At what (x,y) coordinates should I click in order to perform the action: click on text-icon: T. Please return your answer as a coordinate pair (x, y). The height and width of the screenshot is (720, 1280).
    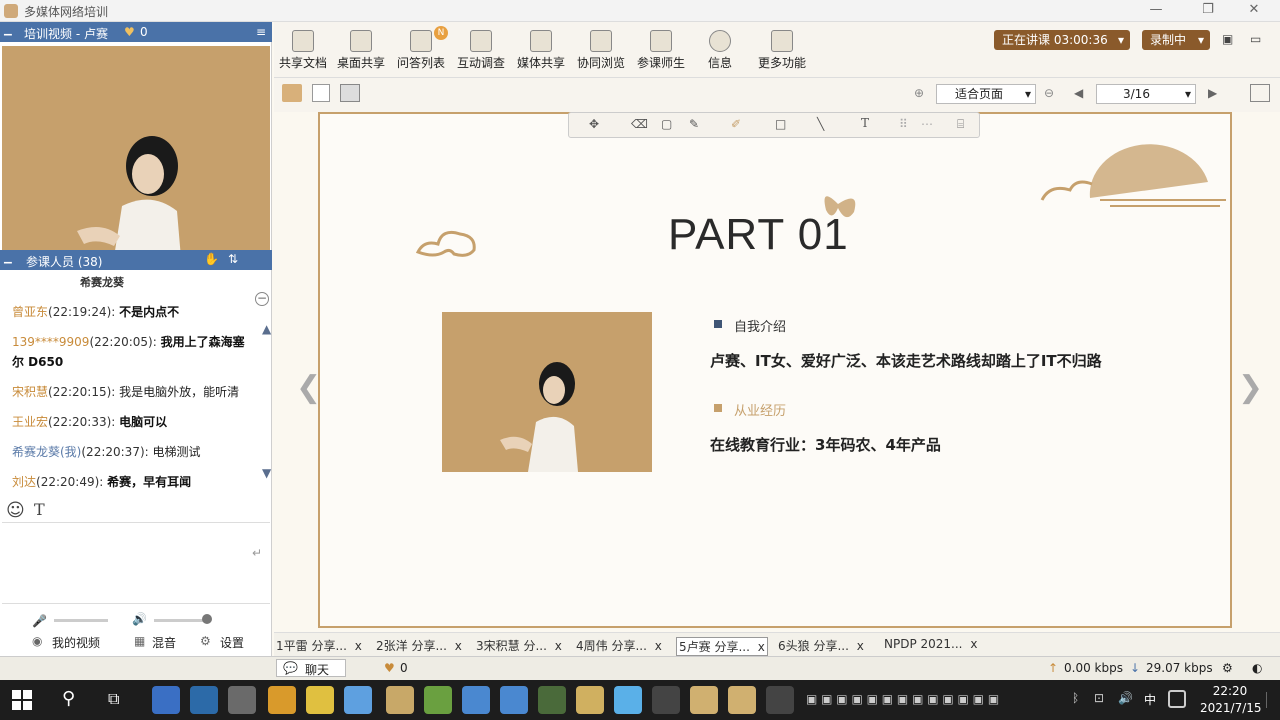
    Looking at the image, I should click on (865, 123).